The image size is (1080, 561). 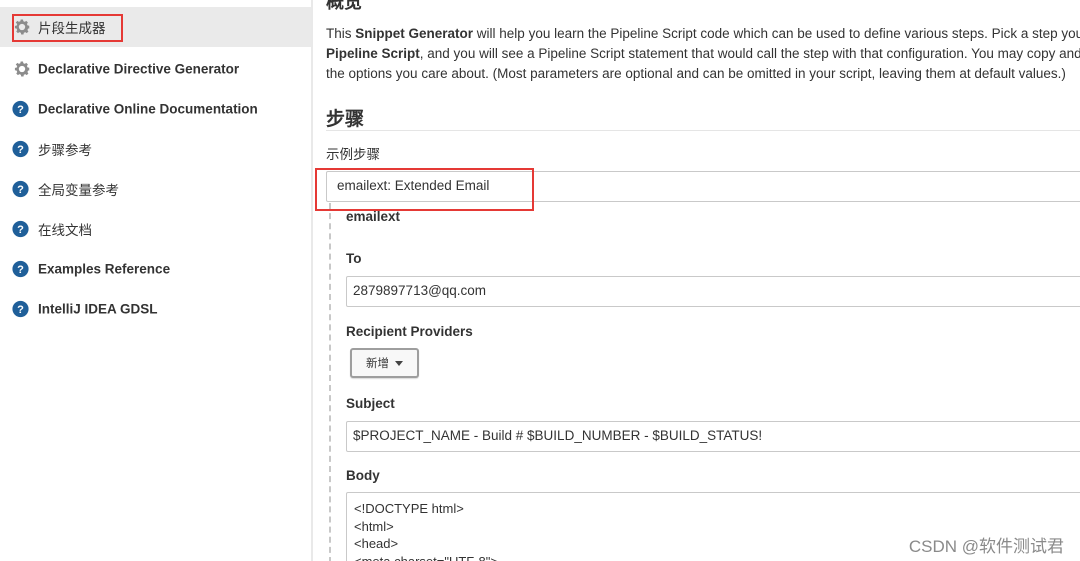 What do you see at coordinates (713, 291) in the screenshot?
I see `to-input: 2879897713@qq.com` at bounding box center [713, 291].